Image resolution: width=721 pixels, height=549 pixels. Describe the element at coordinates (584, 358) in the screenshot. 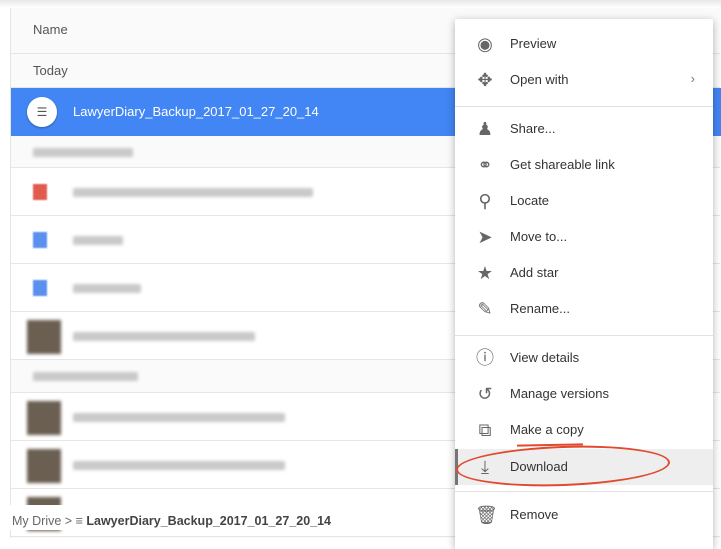

I see `menu-item-view-details: ⓘ View details` at that location.